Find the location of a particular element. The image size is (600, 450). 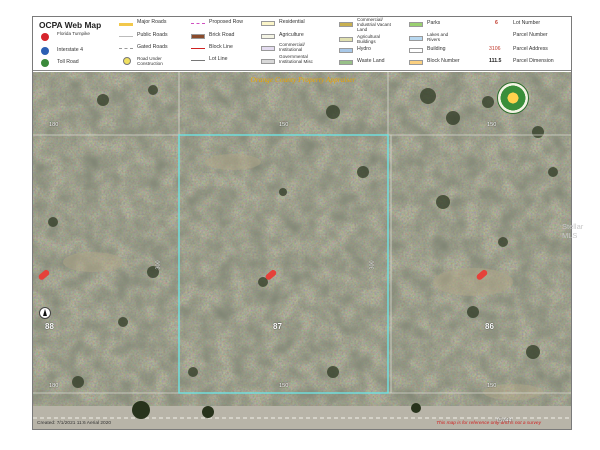

legend-label: Road Under Construction is located at coordinates (150, 61).